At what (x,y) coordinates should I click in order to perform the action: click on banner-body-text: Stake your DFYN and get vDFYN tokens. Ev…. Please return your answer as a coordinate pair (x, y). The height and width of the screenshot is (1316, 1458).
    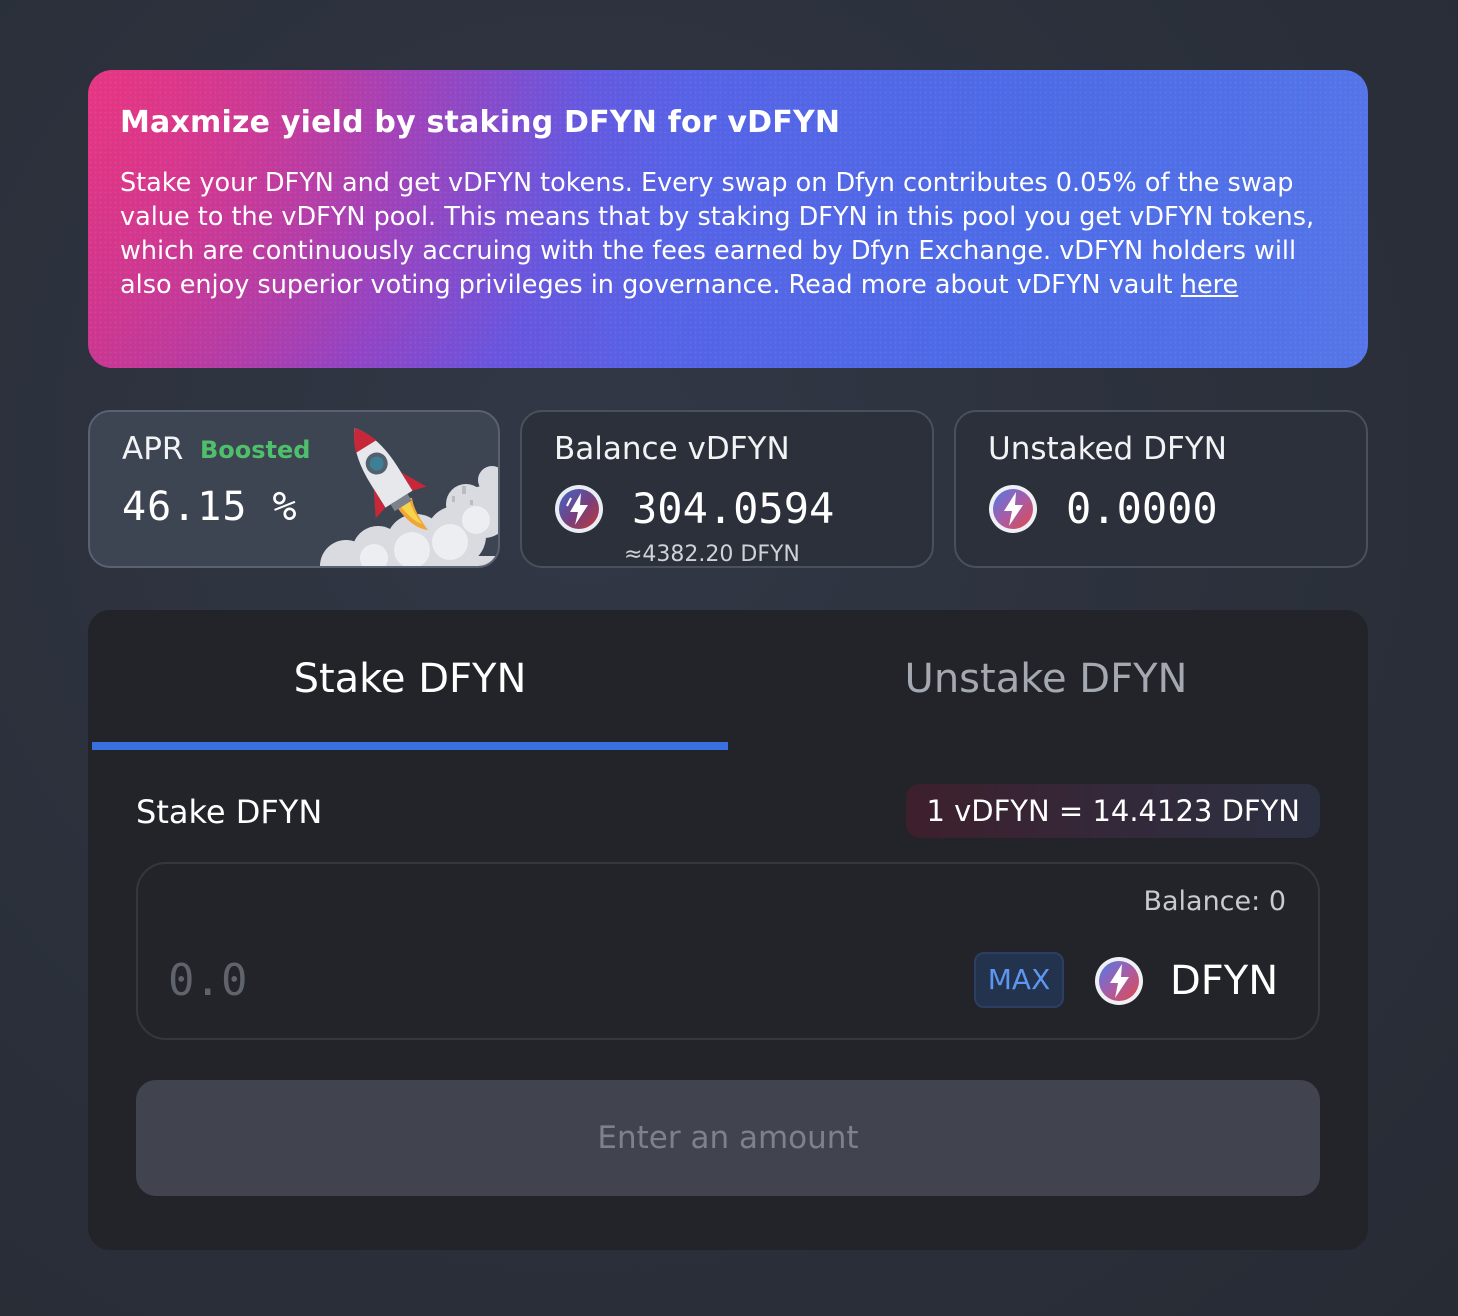
    Looking at the image, I should click on (717, 234).